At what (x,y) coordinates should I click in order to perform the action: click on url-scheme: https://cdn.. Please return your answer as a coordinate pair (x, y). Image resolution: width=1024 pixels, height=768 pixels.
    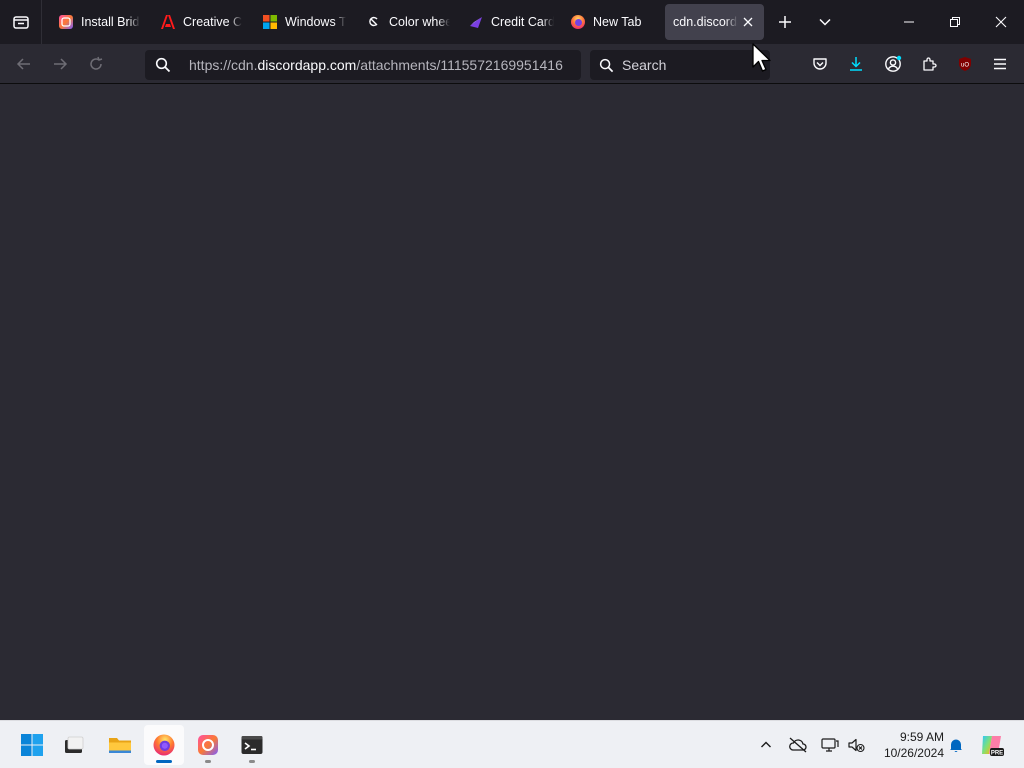
    Looking at the image, I should click on (223, 65).